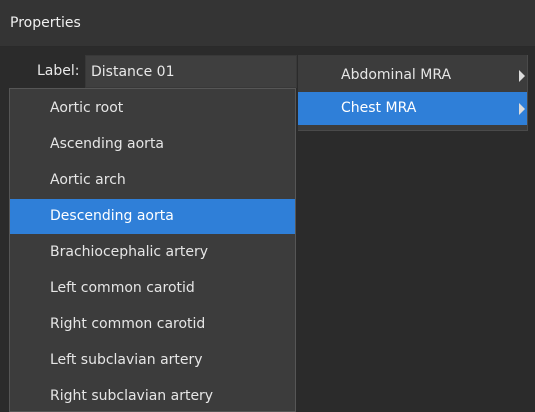  I want to click on list-item-aortic-arch: Aortic arch, so click(152, 180).